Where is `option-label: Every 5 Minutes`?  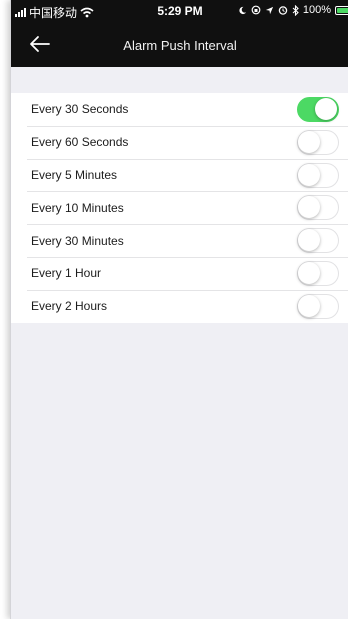
option-label: Every 5 Minutes is located at coordinates (74, 174).